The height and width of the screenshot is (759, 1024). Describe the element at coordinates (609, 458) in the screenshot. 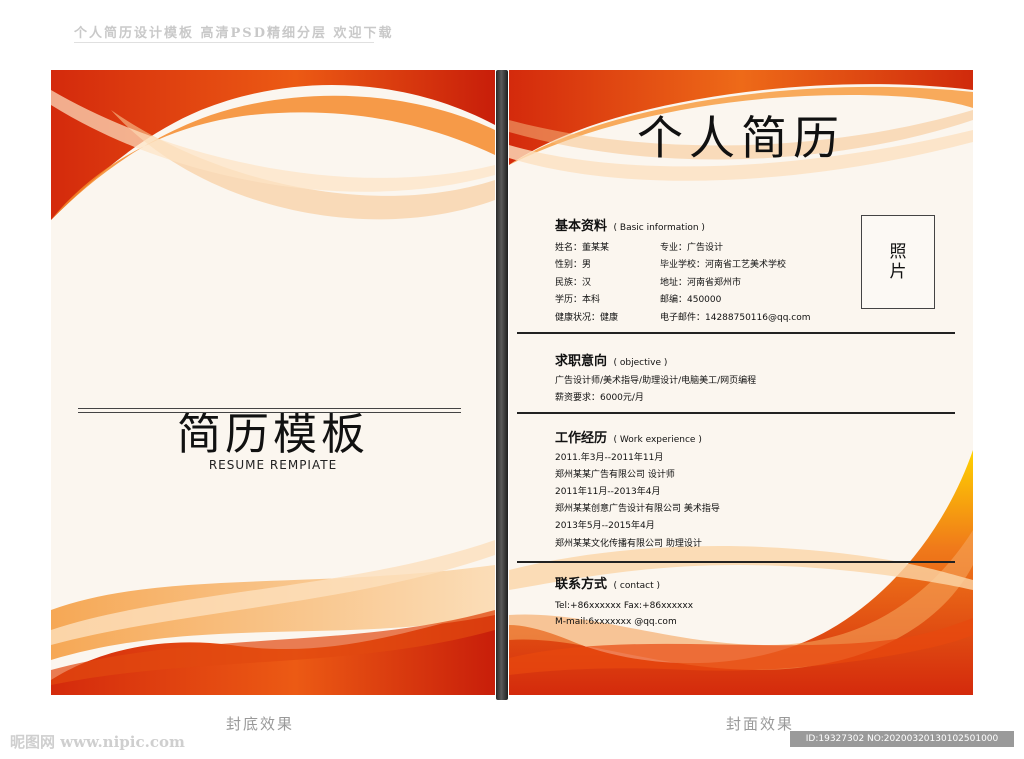

I see `experience-item: 2011.年3月--2011年11月` at that location.